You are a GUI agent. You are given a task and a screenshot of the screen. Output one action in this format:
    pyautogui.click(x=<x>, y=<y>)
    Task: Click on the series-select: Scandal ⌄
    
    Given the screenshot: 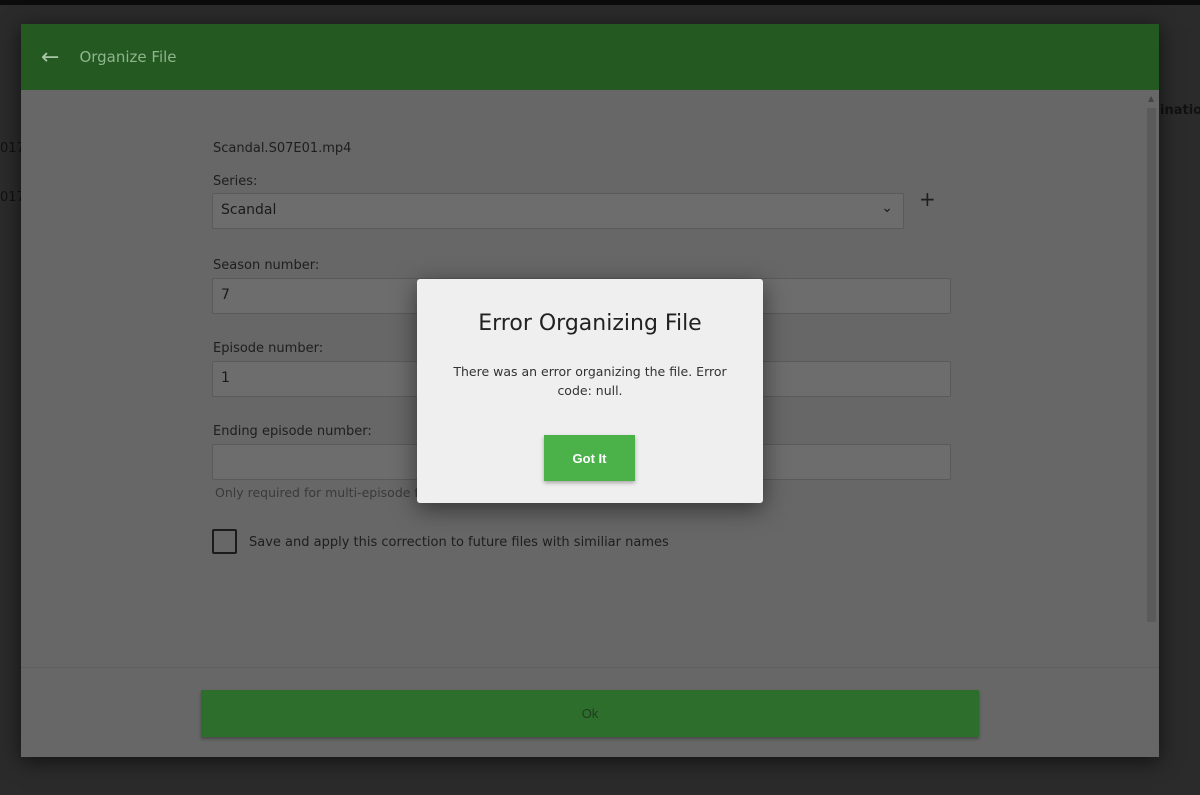 What is the action you would take?
    pyautogui.click(x=558, y=211)
    